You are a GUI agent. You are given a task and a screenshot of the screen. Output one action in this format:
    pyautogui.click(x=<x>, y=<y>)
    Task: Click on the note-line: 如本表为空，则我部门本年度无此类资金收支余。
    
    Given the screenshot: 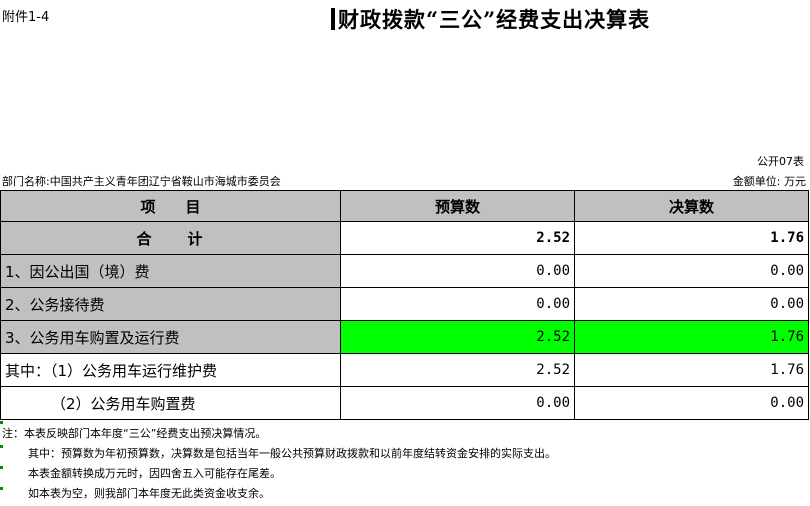 What is the action you would take?
    pyautogui.click(x=149, y=493)
    